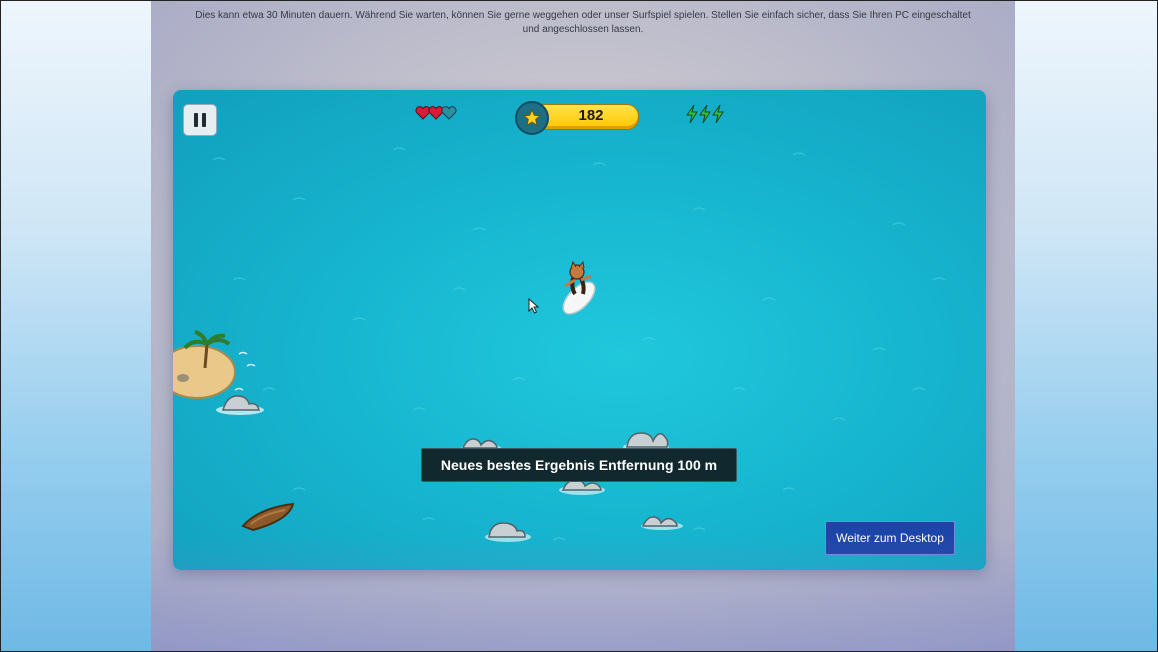  What do you see at coordinates (200, 120) in the screenshot?
I see `pause-button` at bounding box center [200, 120].